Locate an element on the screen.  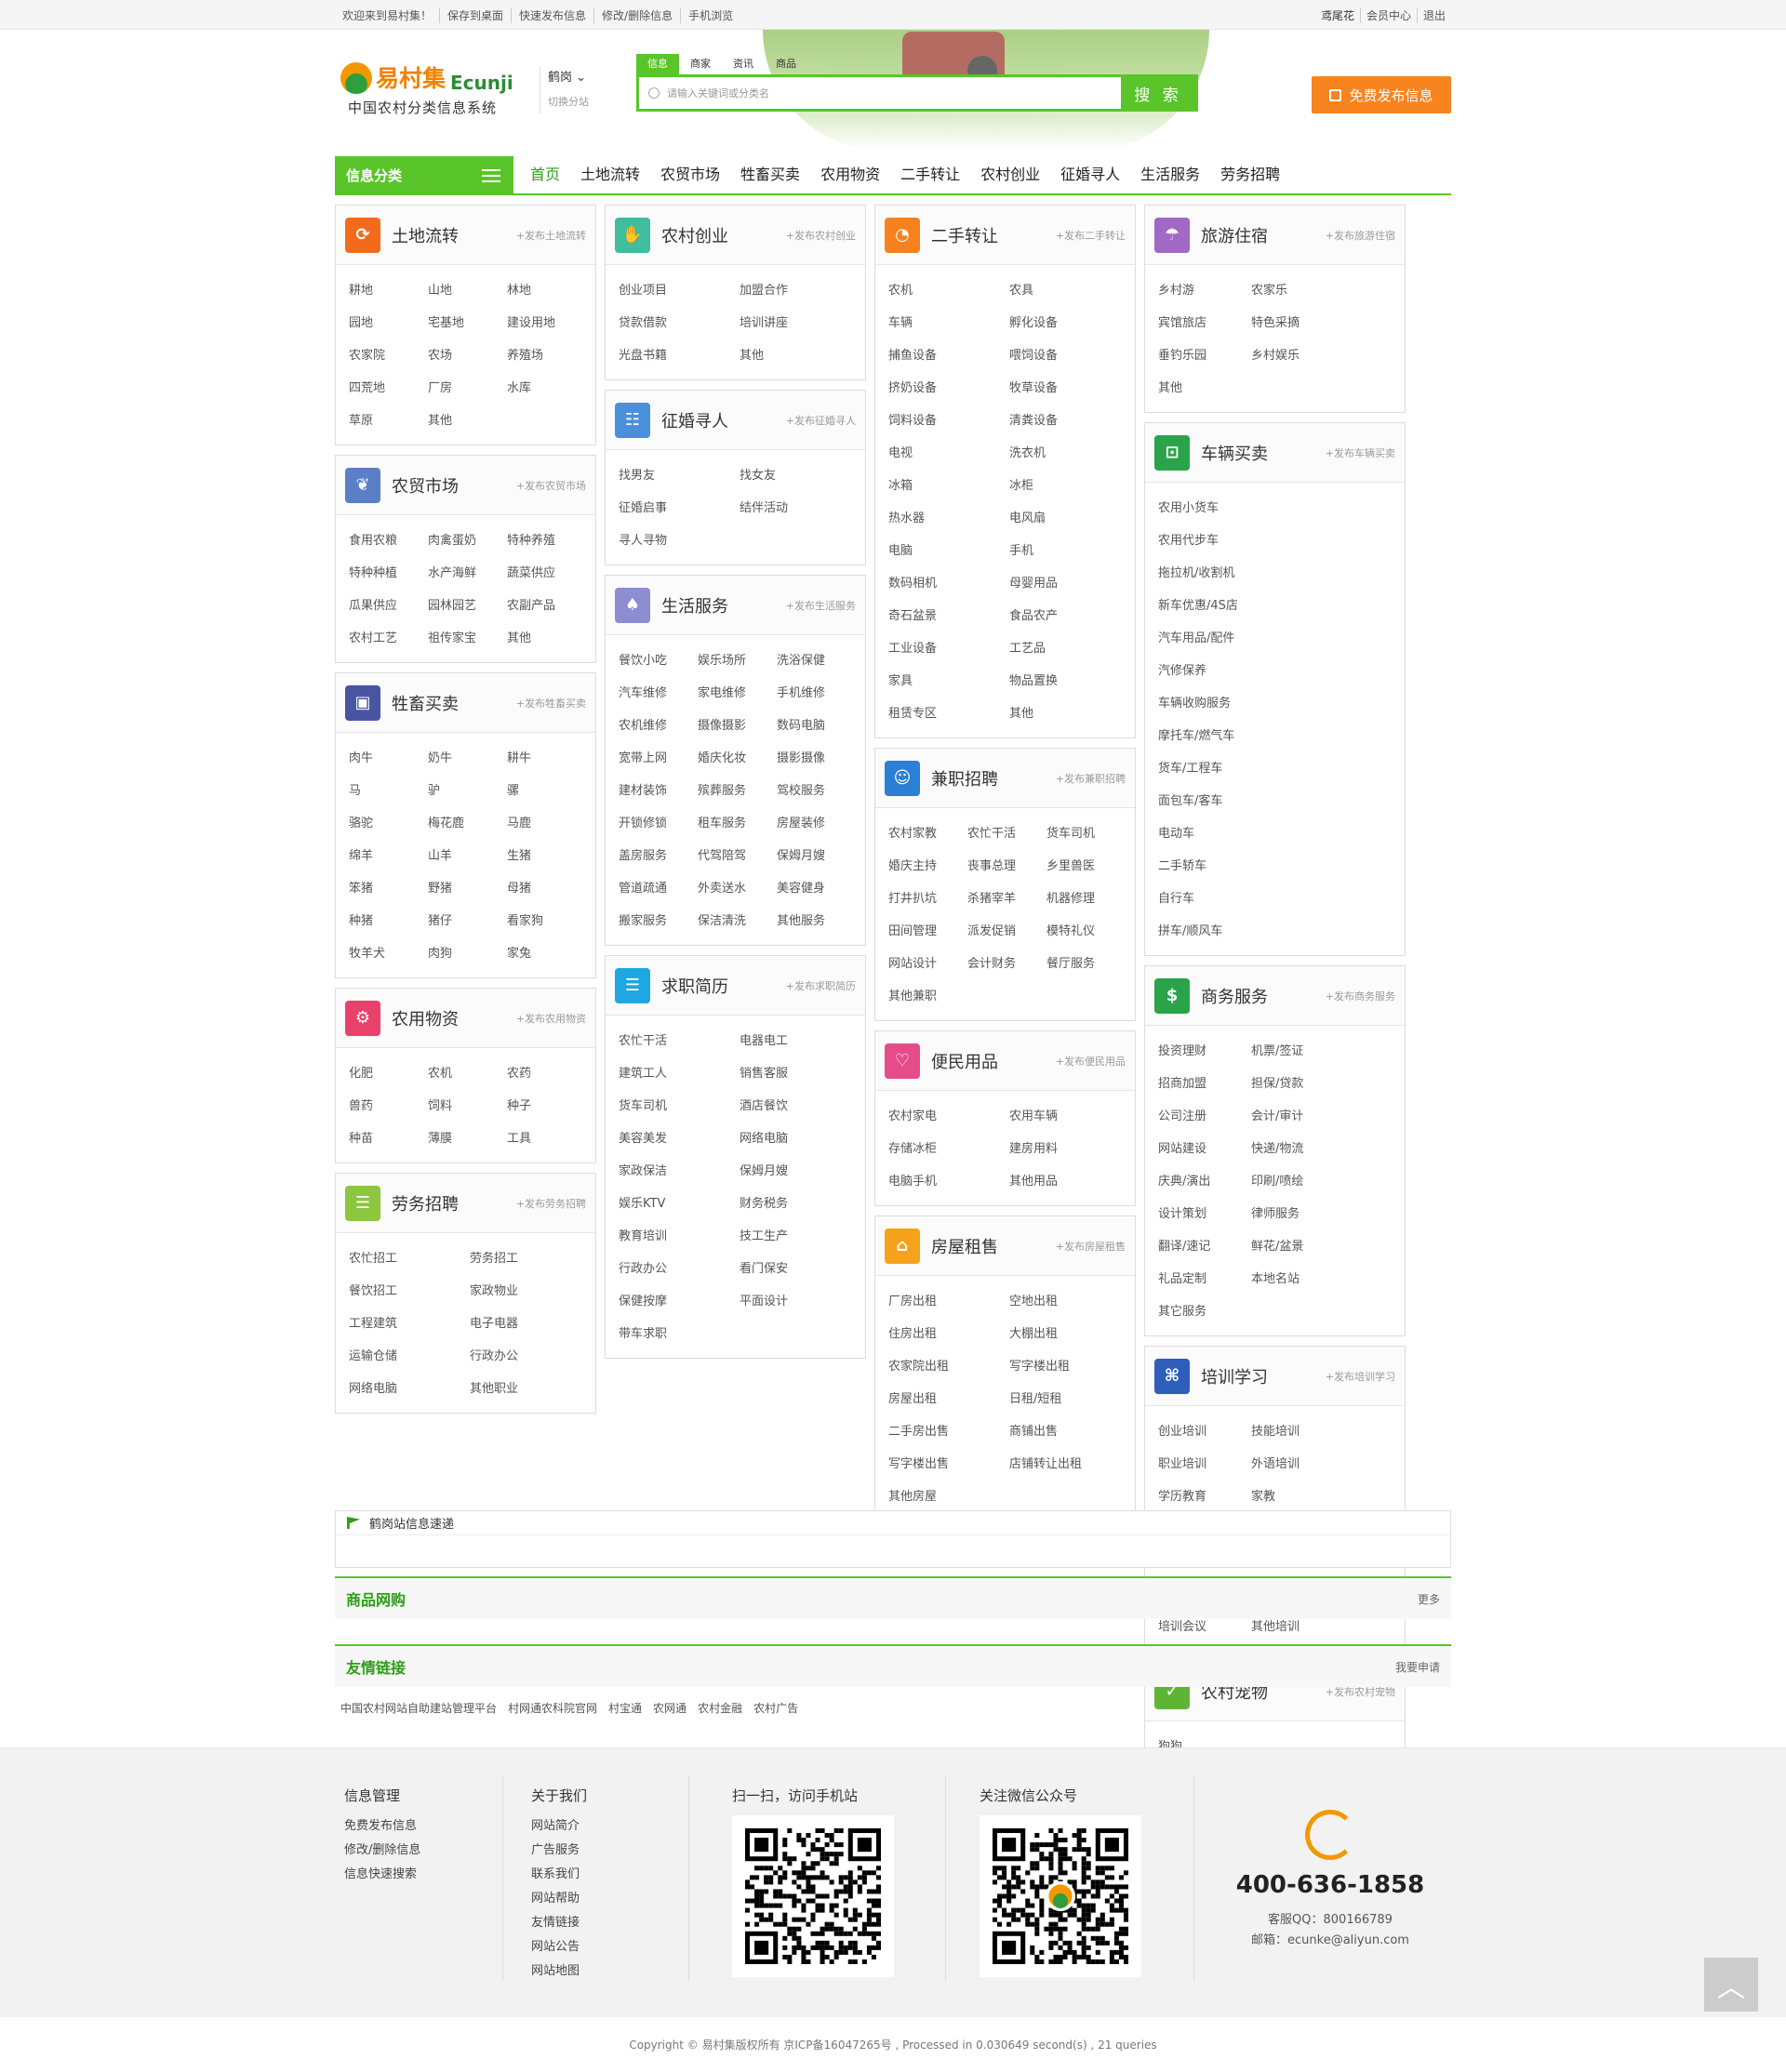
category-link: 奇石盆景 is located at coordinates (948, 616).